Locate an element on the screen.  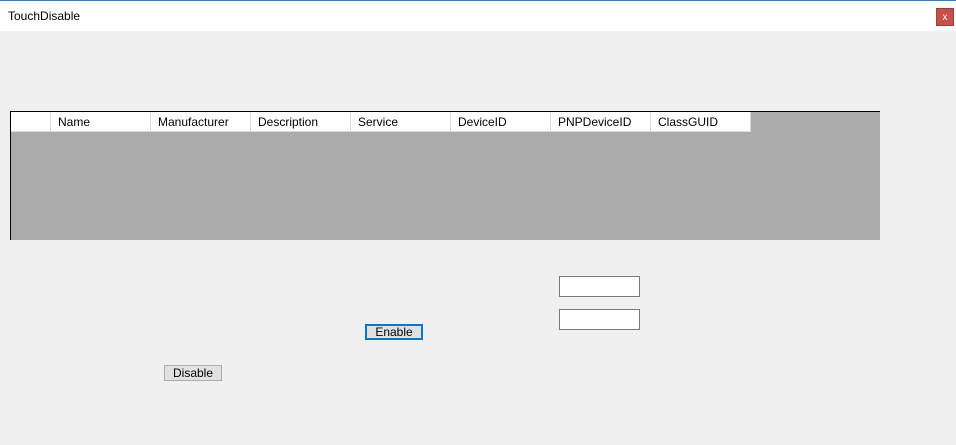
column-header-pnpdeviceid: PNPDeviceID is located at coordinates (601, 122).